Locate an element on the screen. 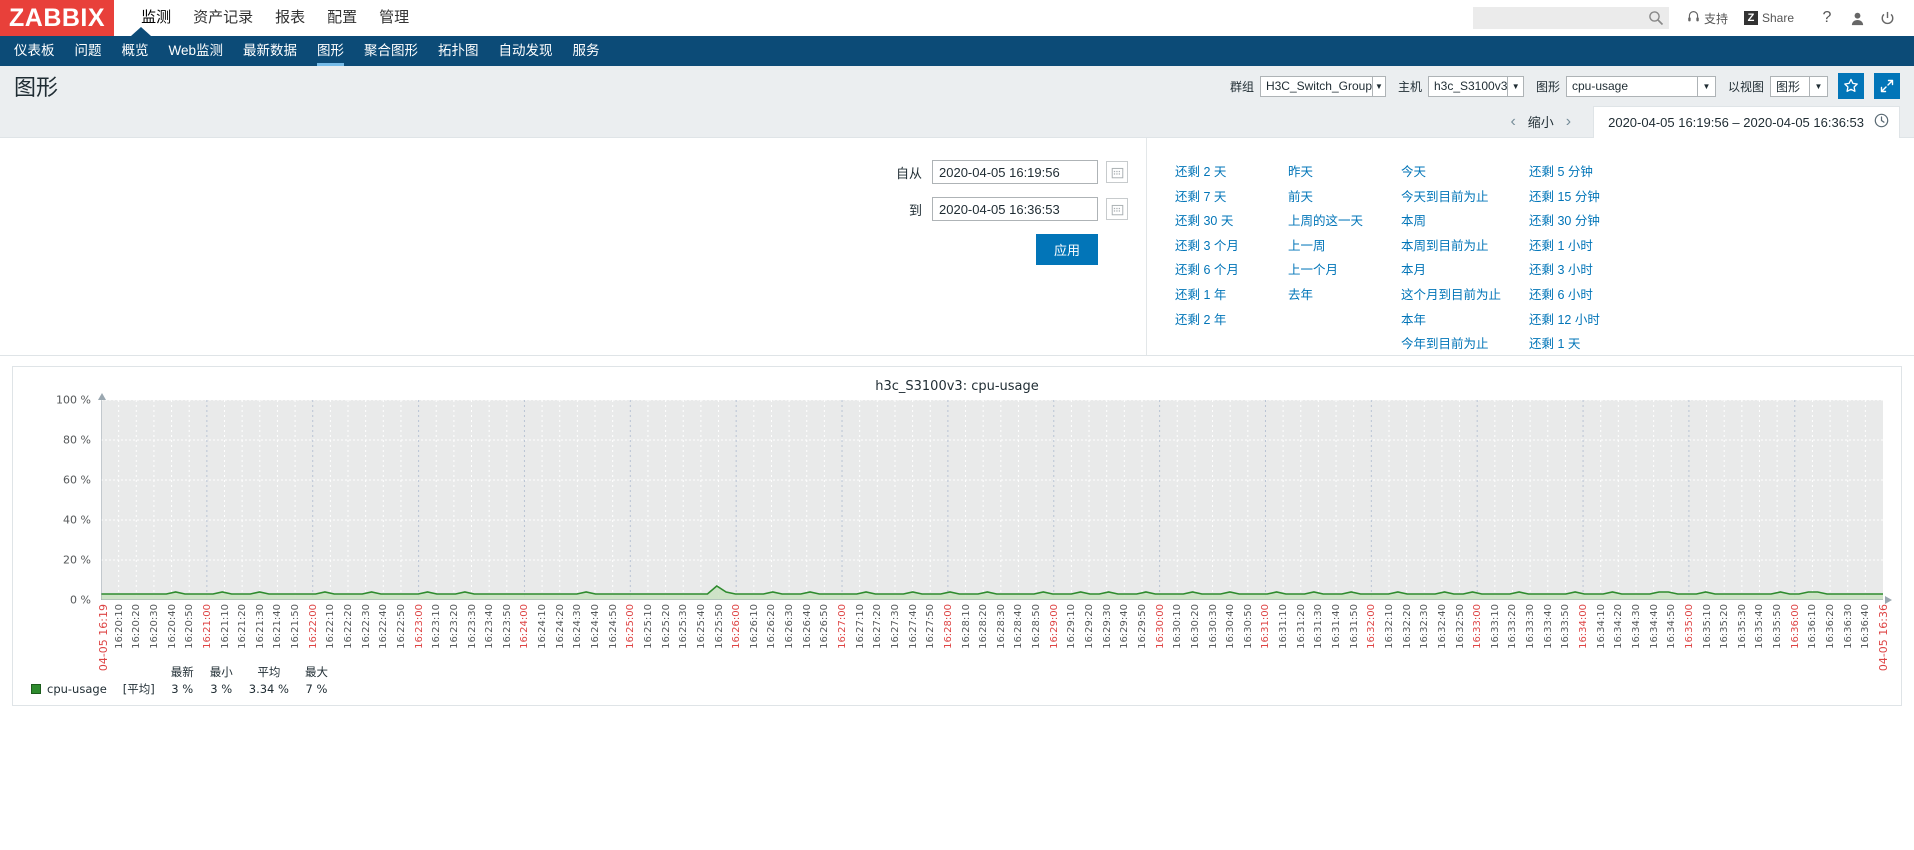  y-axis-labels: 0 % 20 % 40 % 60 % 80 % 100 % is located at coordinates (52, 500).